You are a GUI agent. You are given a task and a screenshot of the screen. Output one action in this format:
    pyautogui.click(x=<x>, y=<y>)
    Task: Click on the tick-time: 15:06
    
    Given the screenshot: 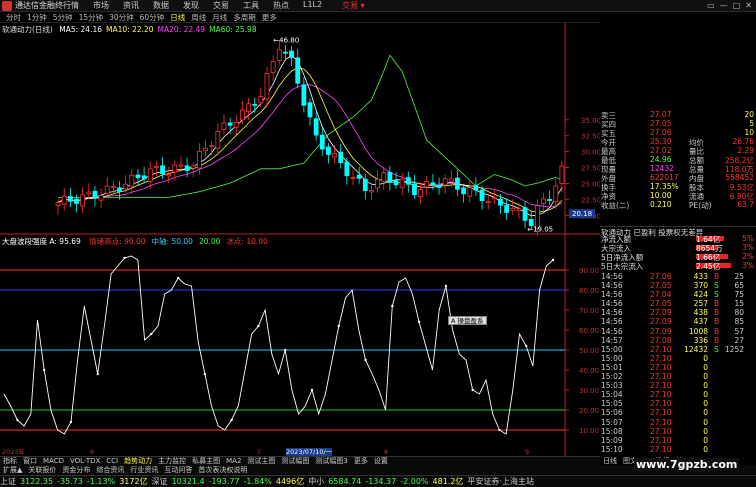 What is the action you would take?
    pyautogui.click(x=612, y=413)
    